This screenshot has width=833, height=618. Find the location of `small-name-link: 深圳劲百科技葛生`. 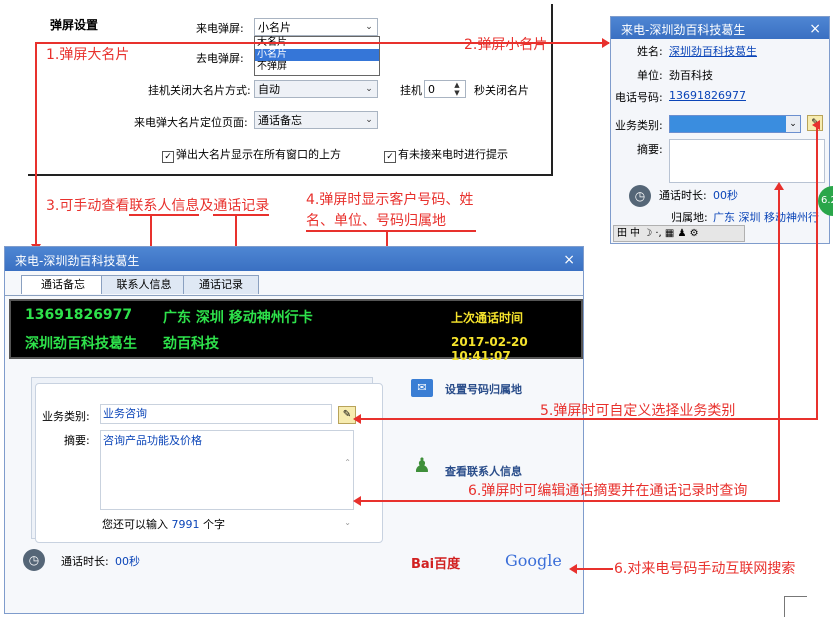

small-name-link: 深圳劲百科技葛生 is located at coordinates (713, 51).